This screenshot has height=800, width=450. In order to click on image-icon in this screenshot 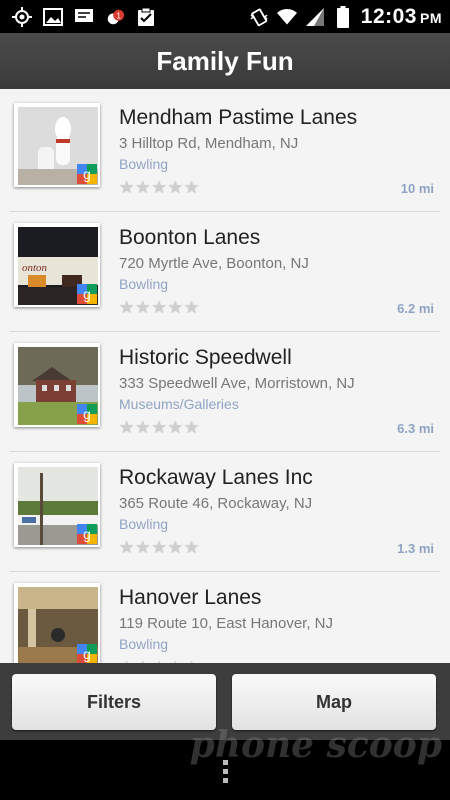, I will do `click(53, 17)`.